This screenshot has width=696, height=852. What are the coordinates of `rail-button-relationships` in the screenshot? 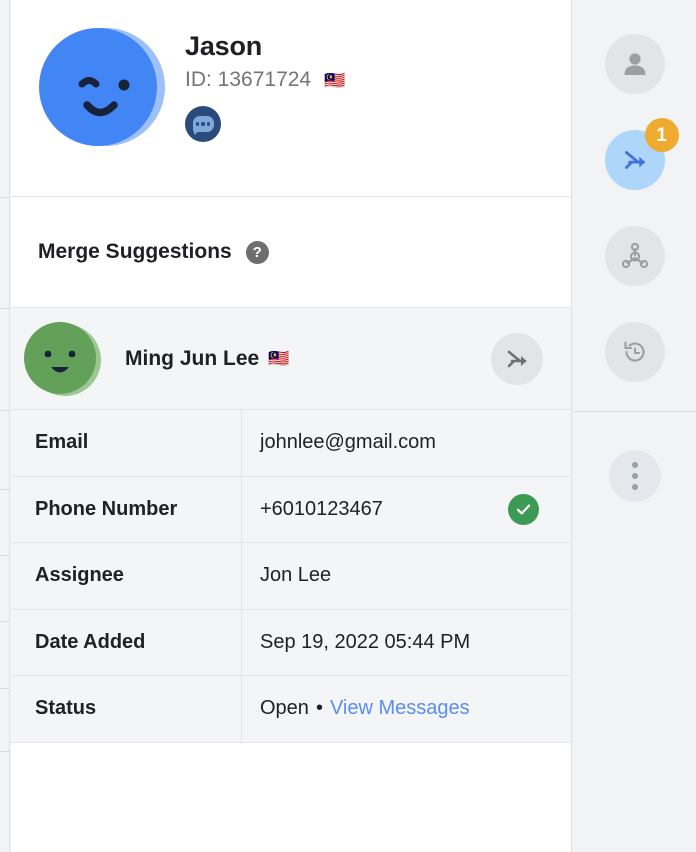 It's located at (634, 256).